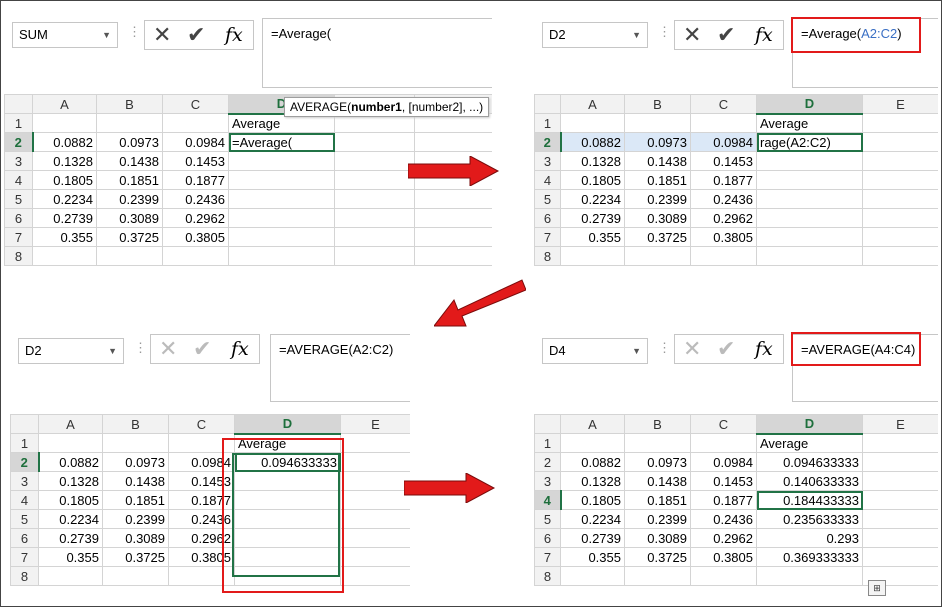  Describe the element at coordinates (195, 104) in the screenshot. I see `column-header-c: C` at that location.